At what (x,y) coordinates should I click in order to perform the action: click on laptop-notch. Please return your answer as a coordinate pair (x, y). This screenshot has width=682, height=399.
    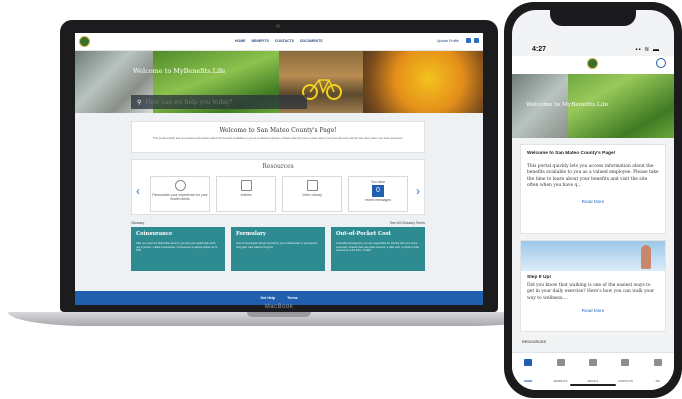
    Looking at the image, I should click on (279, 314).